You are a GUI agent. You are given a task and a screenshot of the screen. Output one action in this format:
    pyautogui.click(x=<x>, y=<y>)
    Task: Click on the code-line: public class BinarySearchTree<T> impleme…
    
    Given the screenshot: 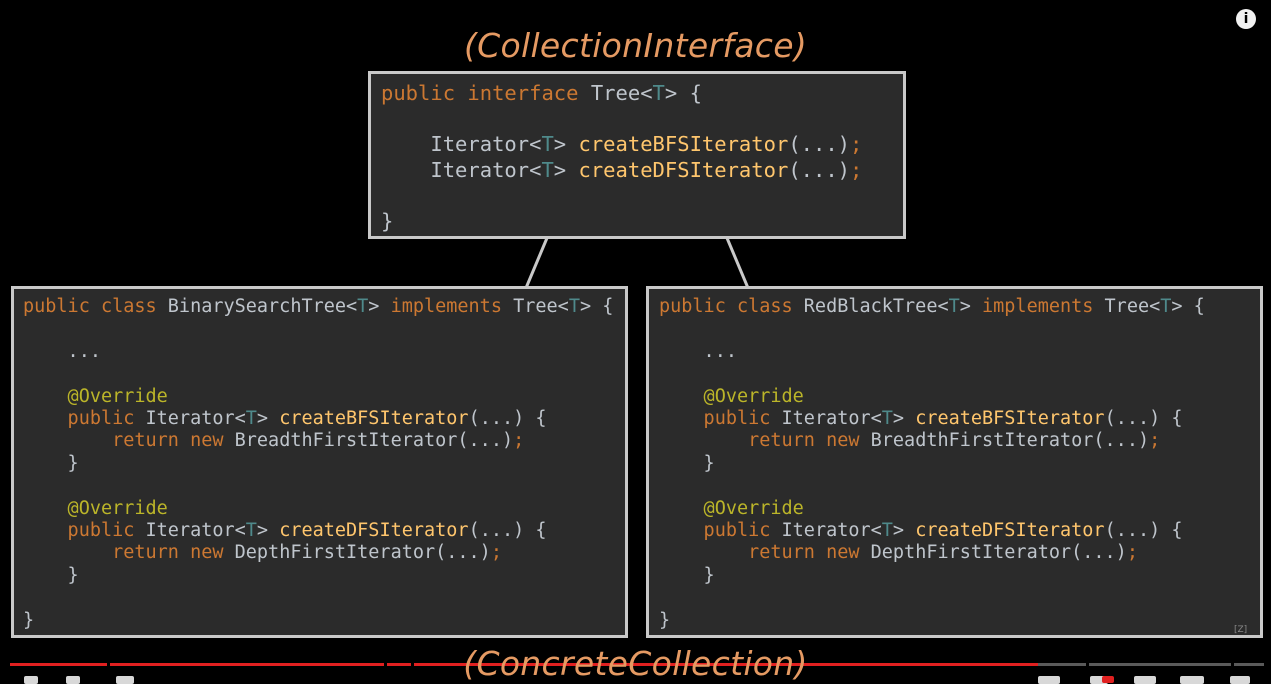 What is the action you would take?
    pyautogui.click(x=318, y=308)
    